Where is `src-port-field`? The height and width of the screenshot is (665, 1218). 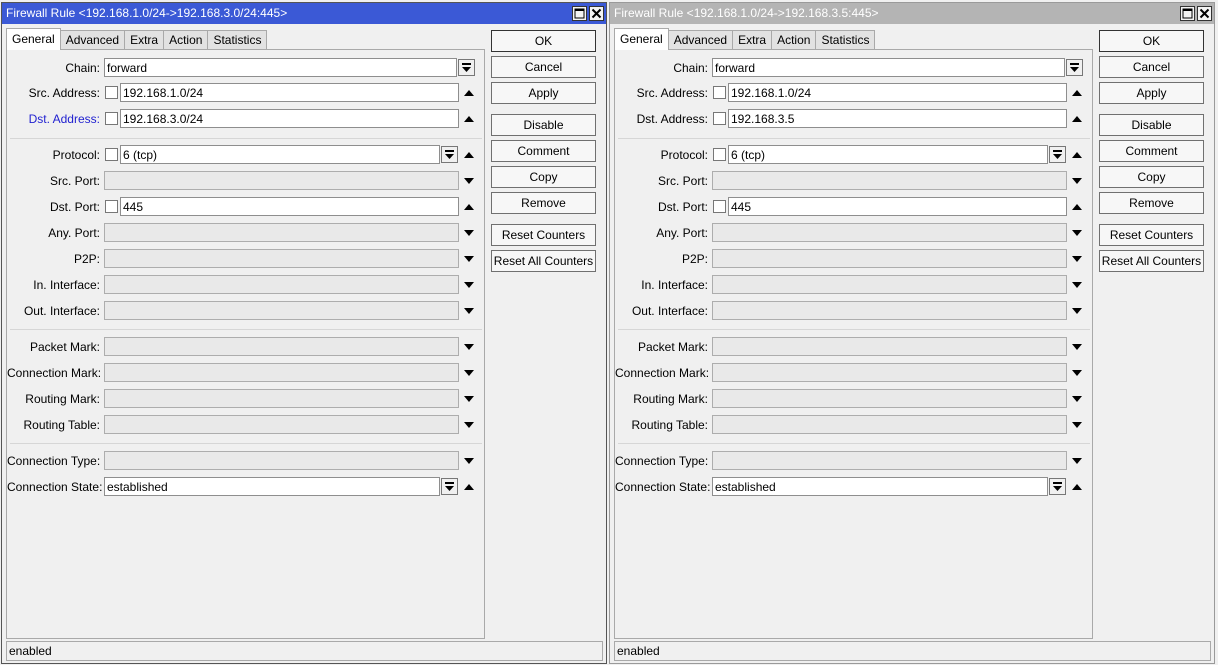 src-port-field is located at coordinates (281, 180).